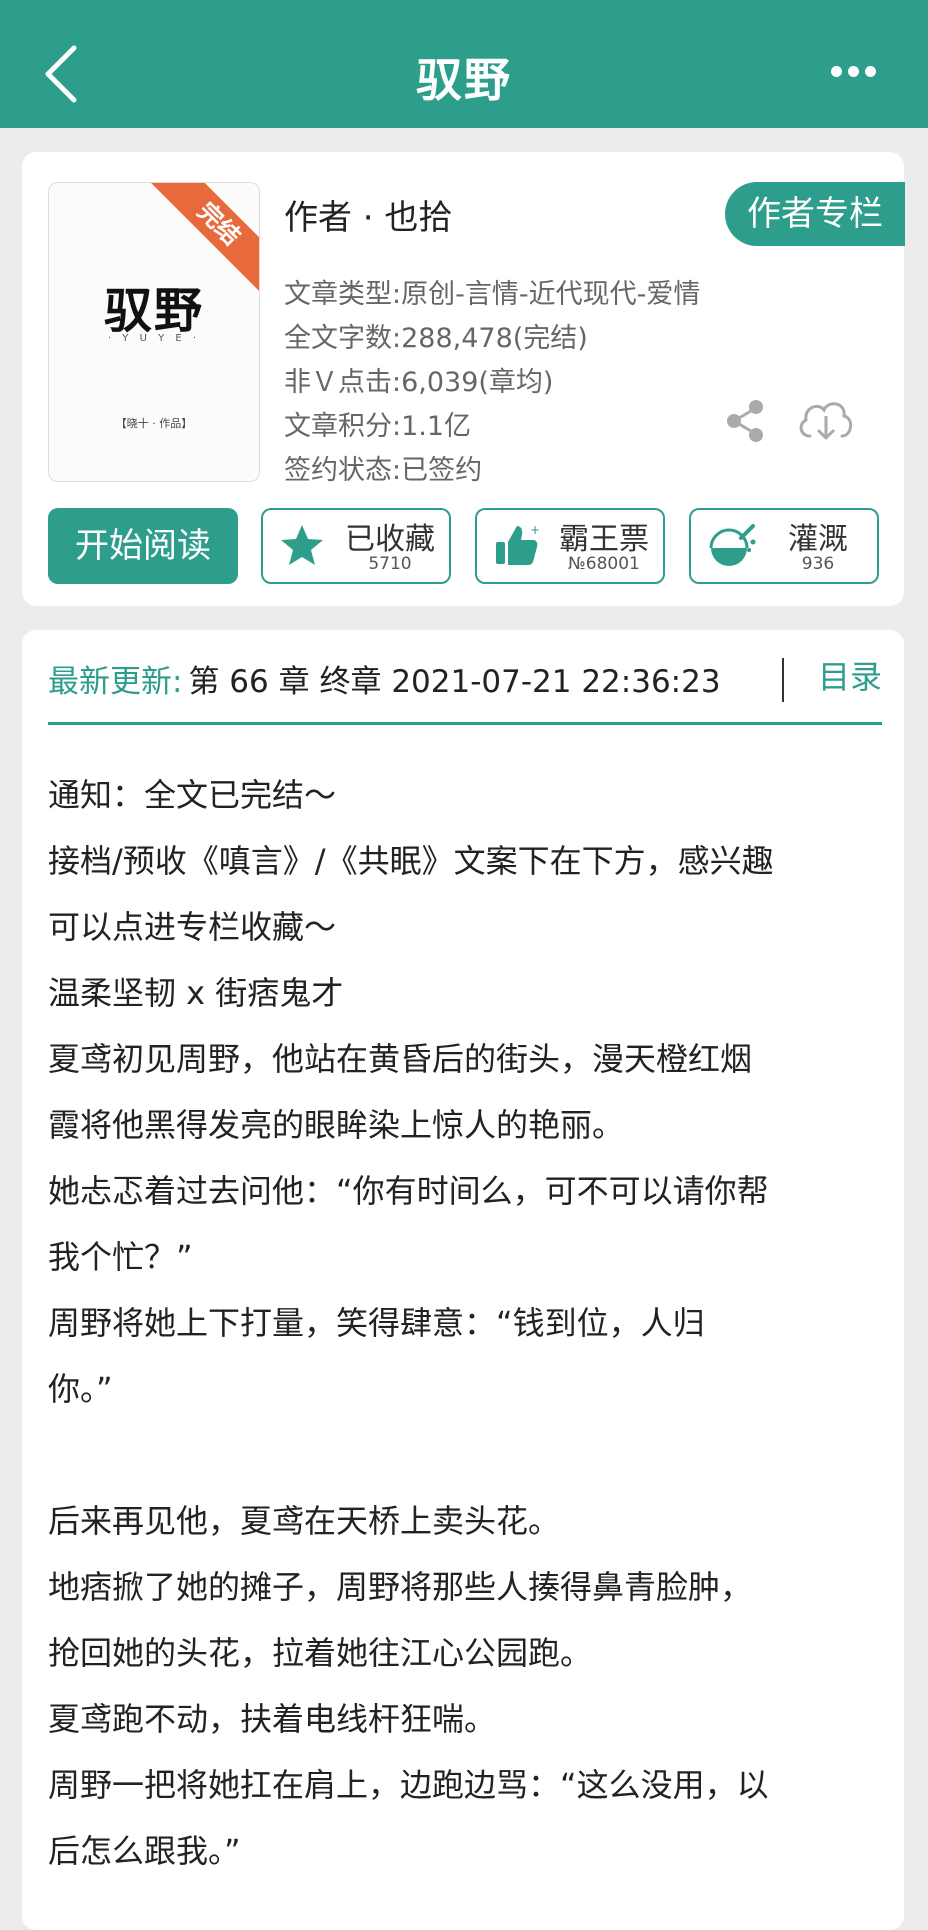 Image resolution: width=928 pixels, height=1930 pixels. Describe the element at coordinates (400, 1059) in the screenshot. I see `description-line: 夏鸢初见周野，他站在黄昏后的街头，漫天橙红烟` at that location.